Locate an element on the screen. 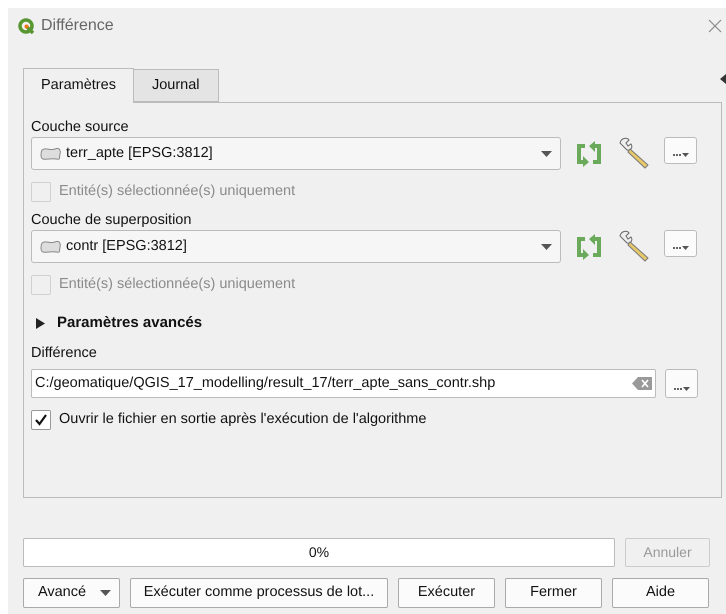  advanced-dropdown-button: Avancé is located at coordinates (71, 593).